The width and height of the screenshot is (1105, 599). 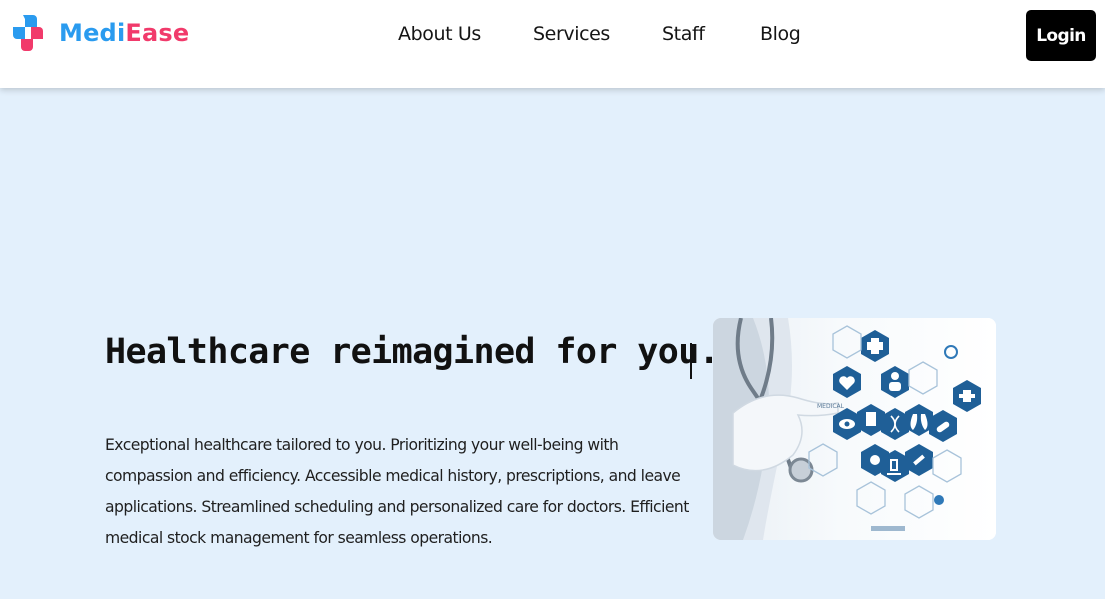 I want to click on image-badge-text: MEDICAL, so click(x=831, y=406).